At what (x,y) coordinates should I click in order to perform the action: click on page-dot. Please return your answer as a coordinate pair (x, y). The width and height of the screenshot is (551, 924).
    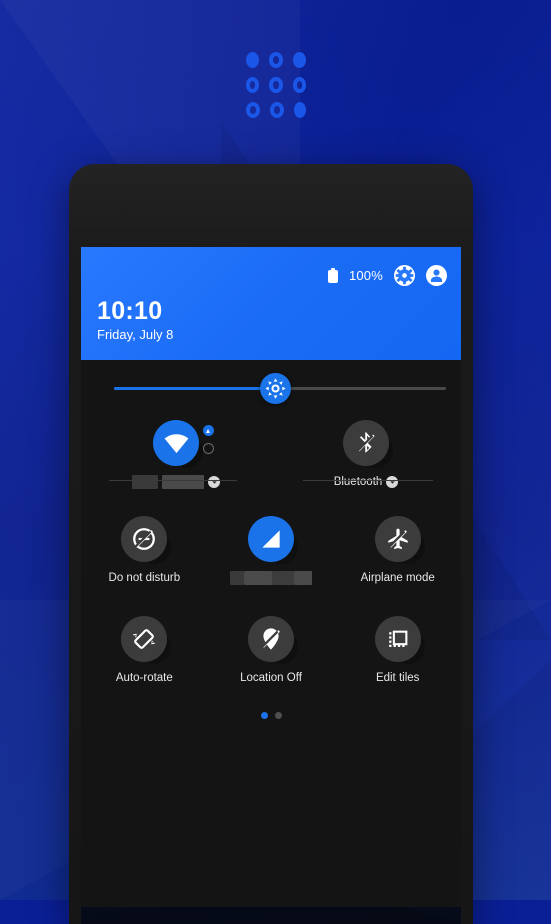
    Looking at the image, I should click on (278, 715).